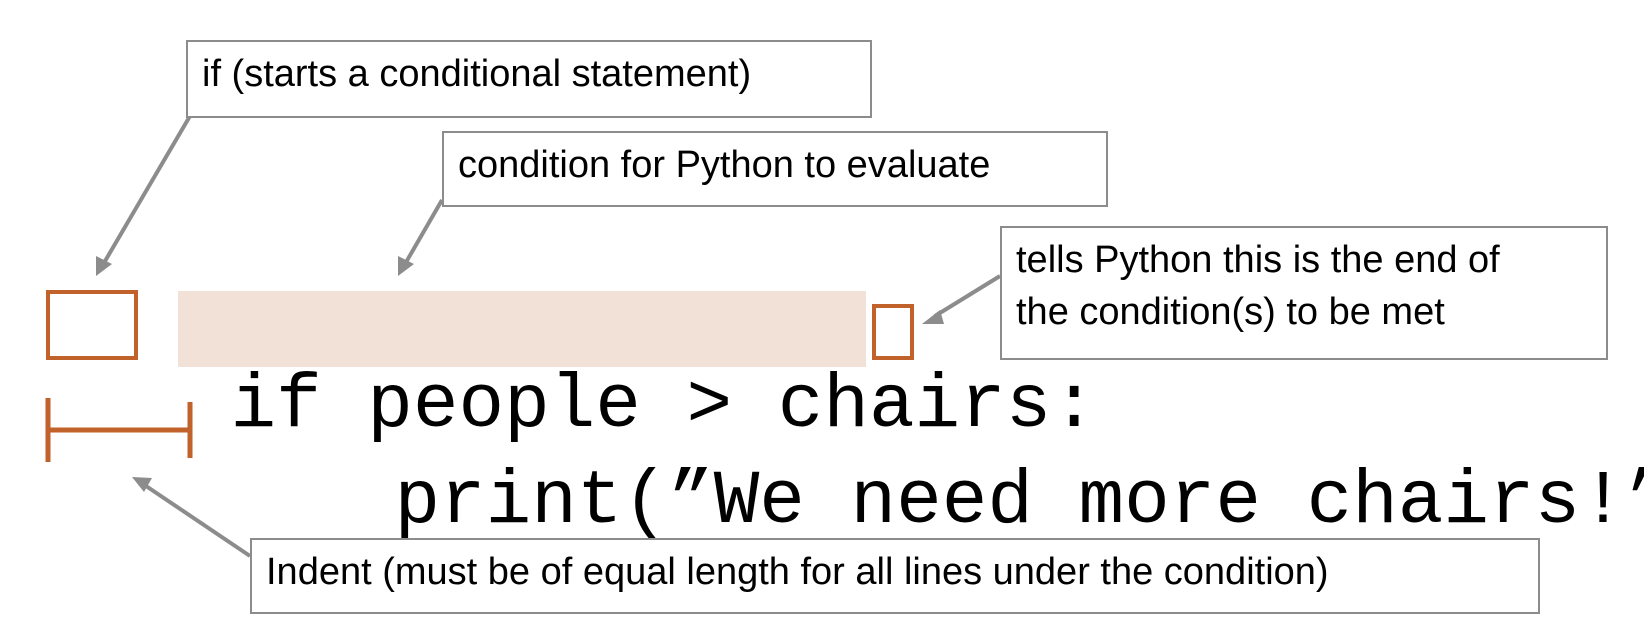 This screenshot has width=1644, height=642. Describe the element at coordinates (423, 232) in the screenshot. I see `condition-arrow` at that location.